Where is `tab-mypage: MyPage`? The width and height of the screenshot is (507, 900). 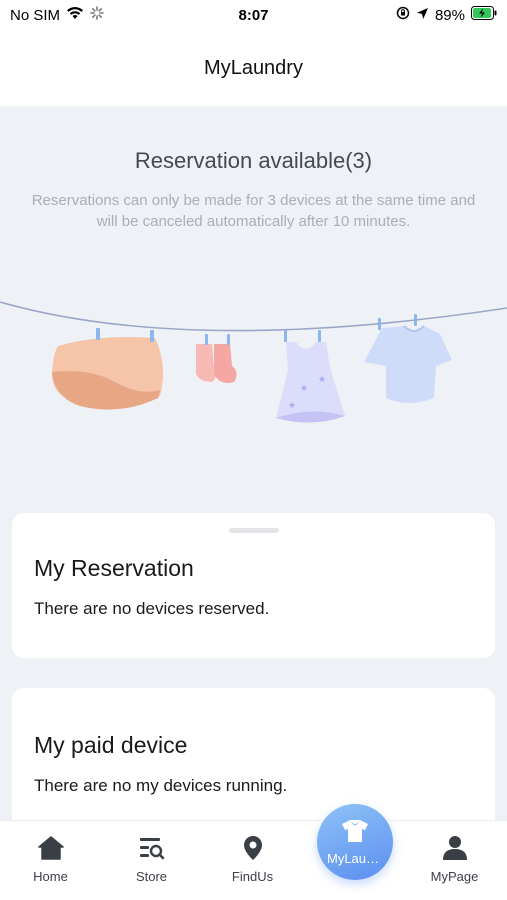 tab-mypage: MyPage is located at coordinates (454, 860).